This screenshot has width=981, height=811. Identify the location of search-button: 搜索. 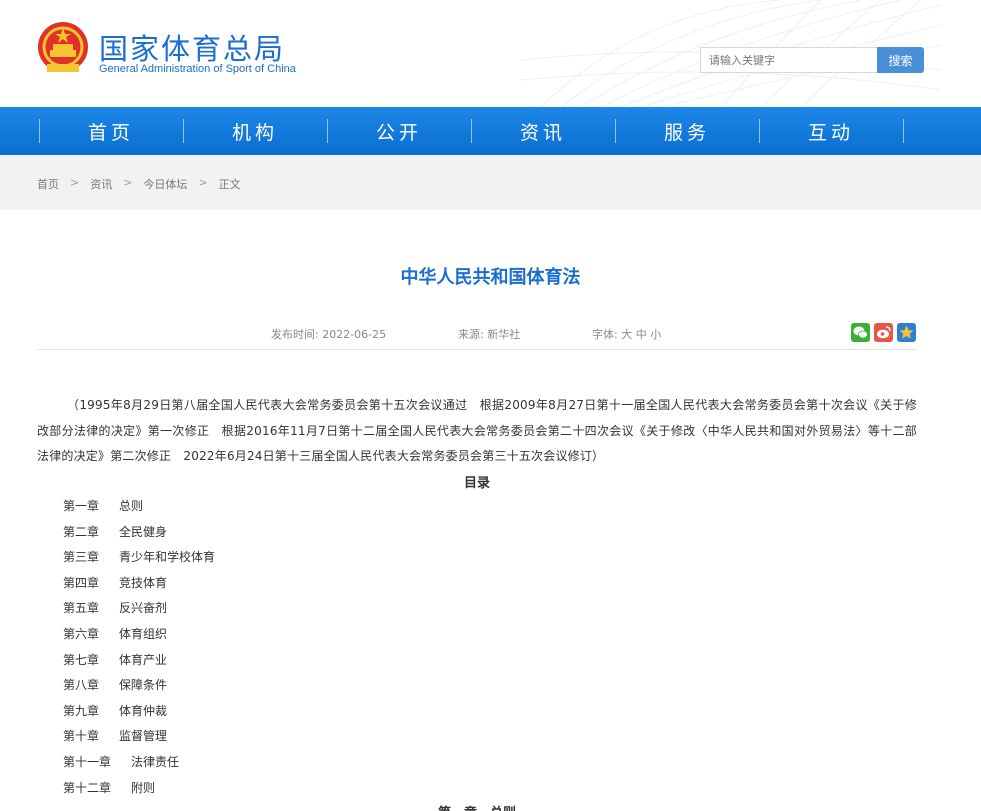
(900, 60).